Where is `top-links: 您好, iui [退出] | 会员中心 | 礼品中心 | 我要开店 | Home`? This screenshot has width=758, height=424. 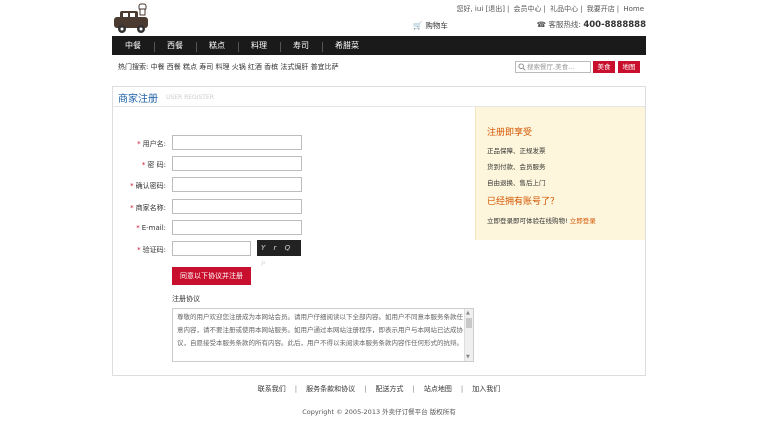
top-links: 您好, iui [退出] | 会员中心 | 礼品中心 | 我要开店 | Home is located at coordinates (550, 9).